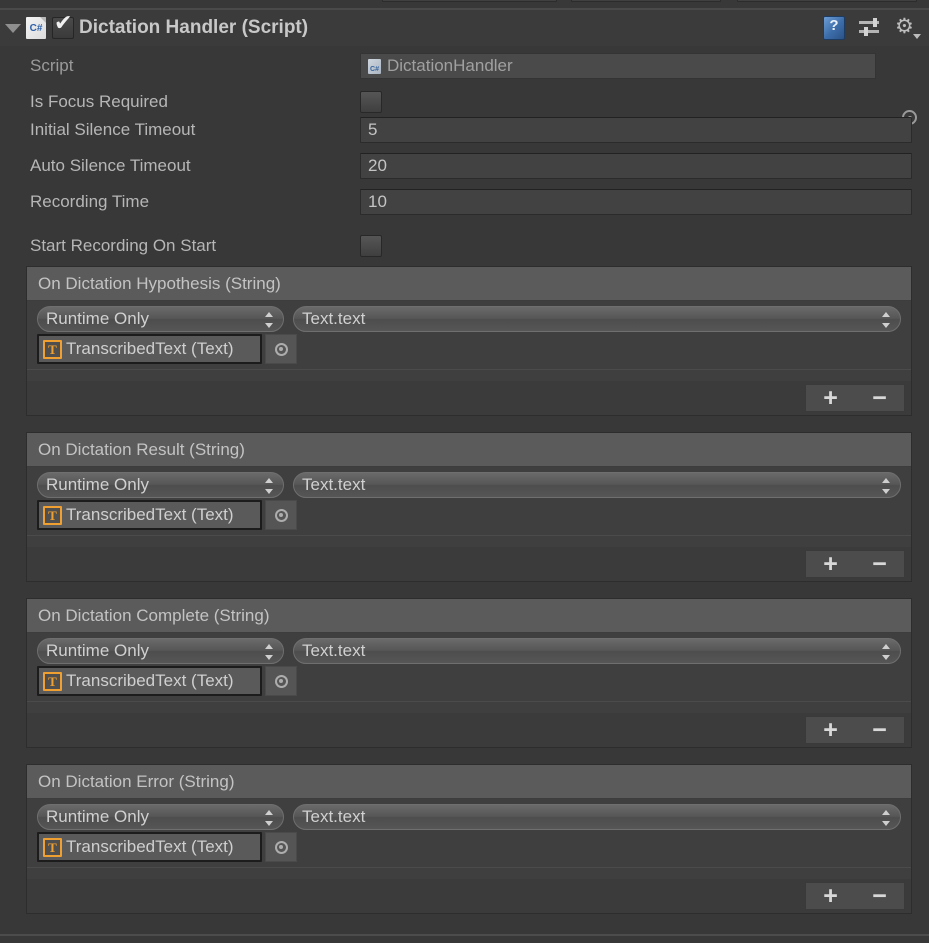  Describe the element at coordinates (13, 28) in the screenshot. I see `triangle-down-icon` at that location.